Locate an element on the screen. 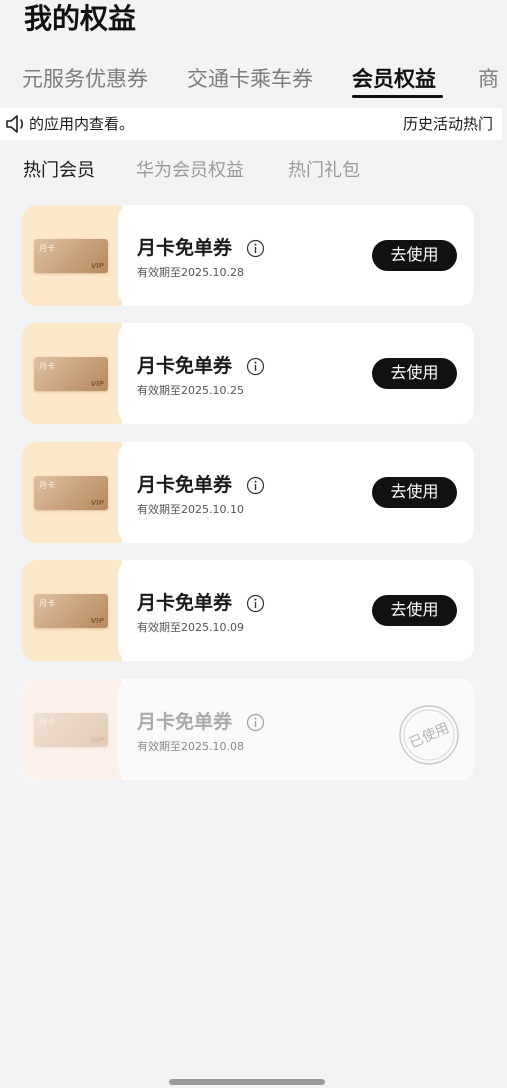 The image size is (507, 1088). coupon-validity: 有效期至2025.10.25 is located at coordinates (190, 390).